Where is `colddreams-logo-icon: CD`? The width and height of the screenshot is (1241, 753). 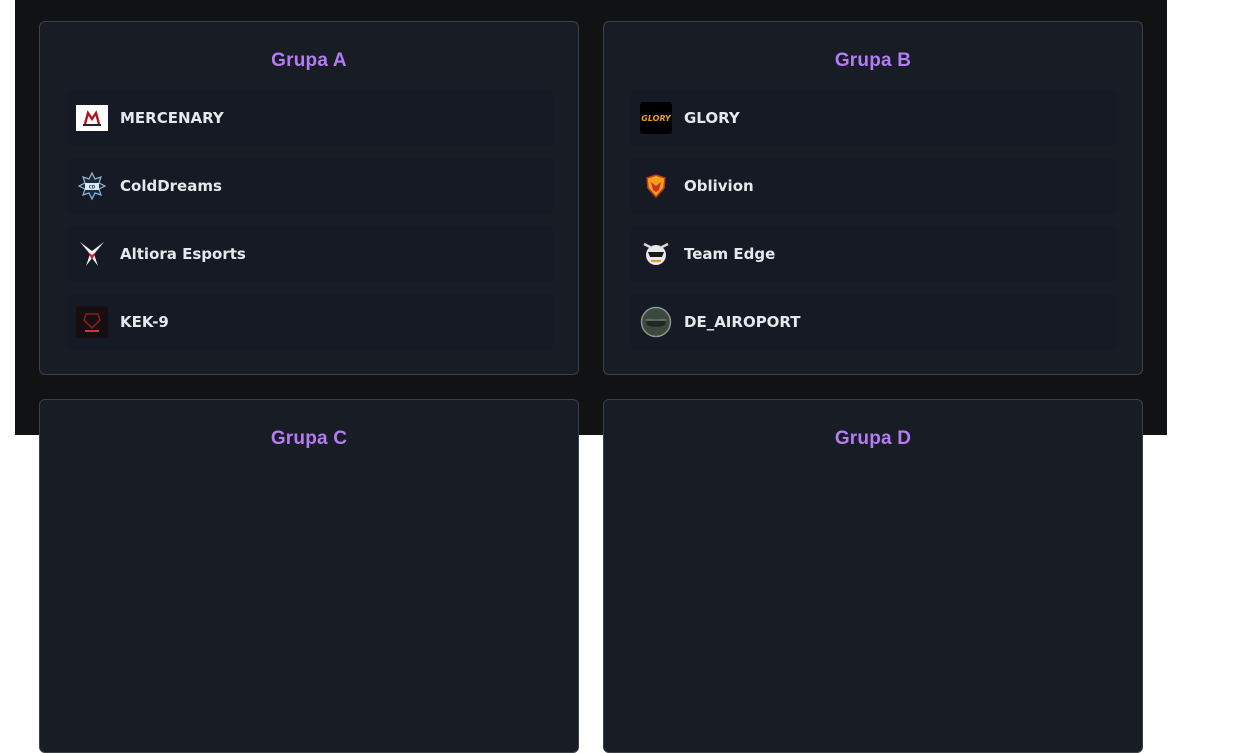 colddreams-logo-icon: CD is located at coordinates (92, 186).